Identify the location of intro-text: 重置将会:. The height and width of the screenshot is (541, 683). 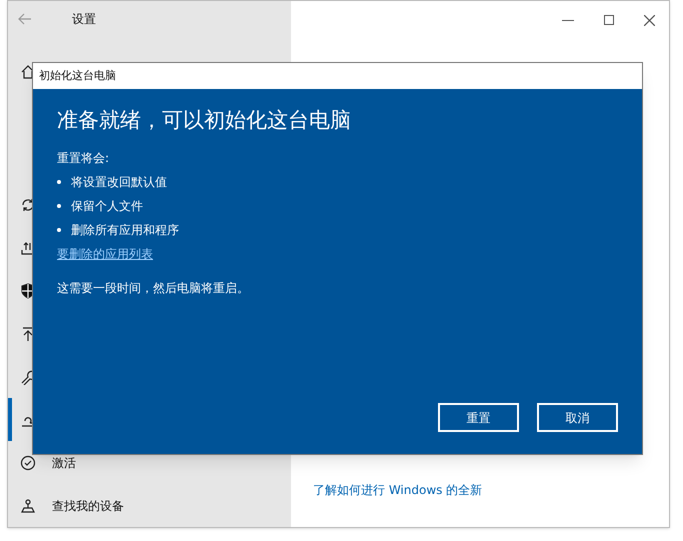
(83, 158).